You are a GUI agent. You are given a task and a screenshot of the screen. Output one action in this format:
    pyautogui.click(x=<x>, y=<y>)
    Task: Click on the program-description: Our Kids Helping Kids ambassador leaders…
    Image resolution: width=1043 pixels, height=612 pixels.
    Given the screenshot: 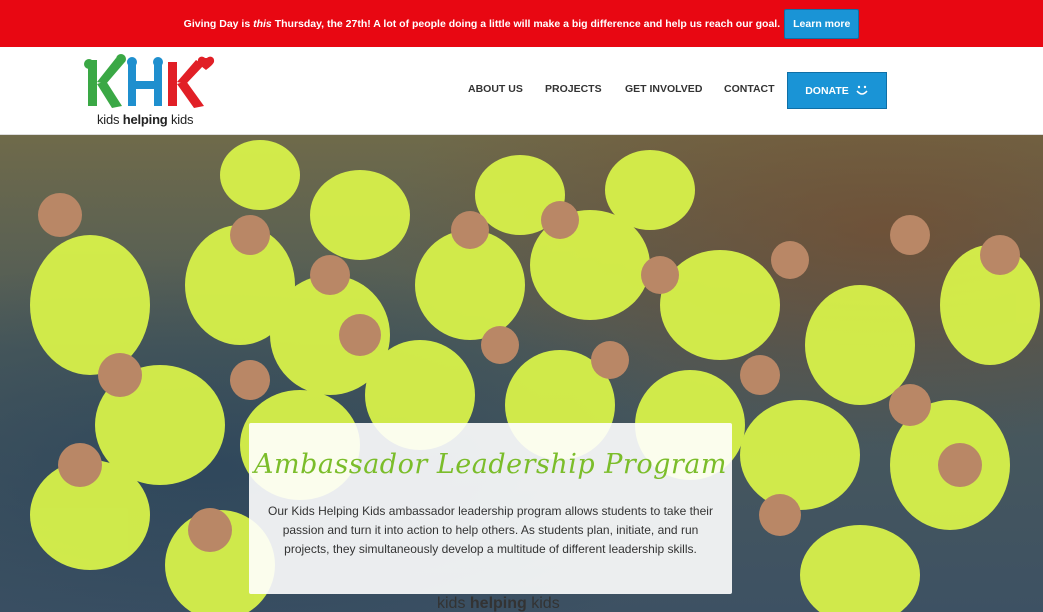 What is the action you would take?
    pyautogui.click(x=490, y=530)
    